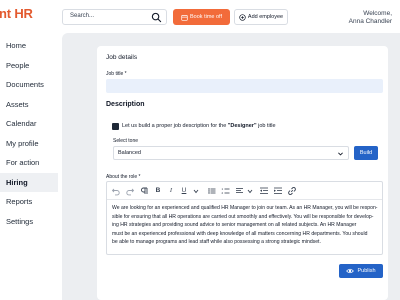 This screenshot has width=400, height=300. Describe the element at coordinates (29, 144) in the screenshot. I see `sidebar-item-my-profile: My profile` at that location.